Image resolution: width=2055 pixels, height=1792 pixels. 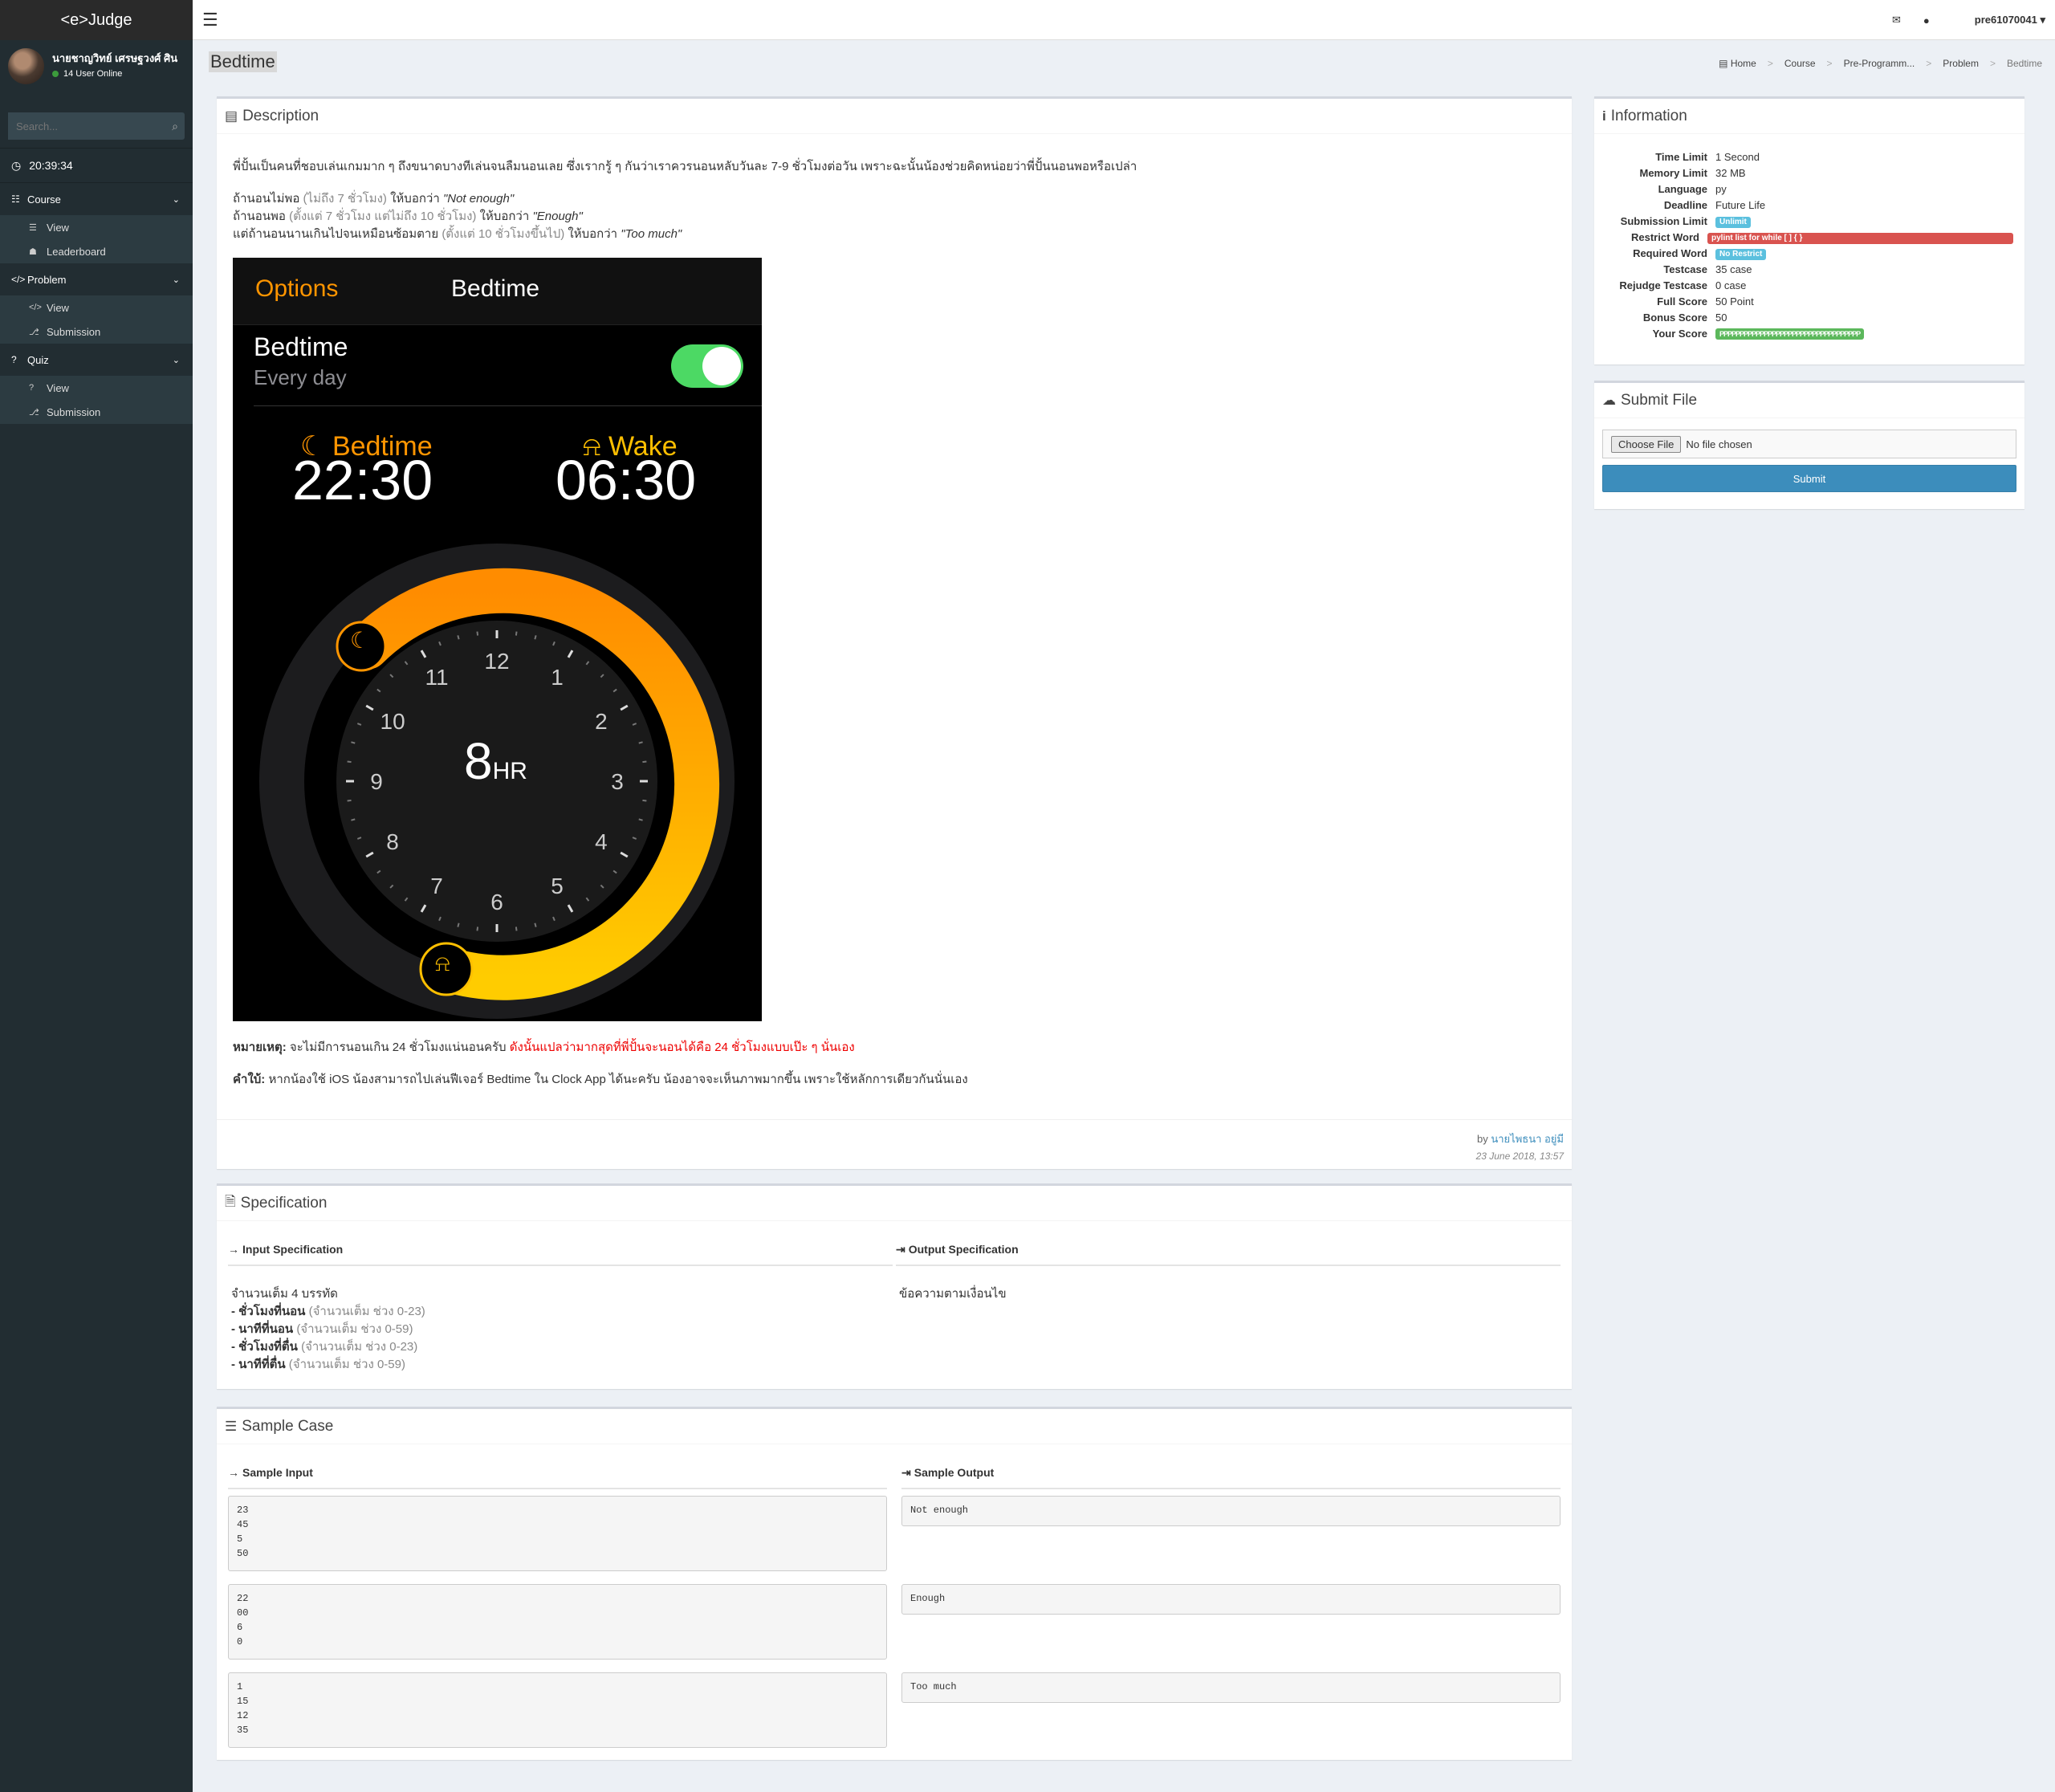 I want to click on online-count: 14 User Online, so click(x=93, y=74).